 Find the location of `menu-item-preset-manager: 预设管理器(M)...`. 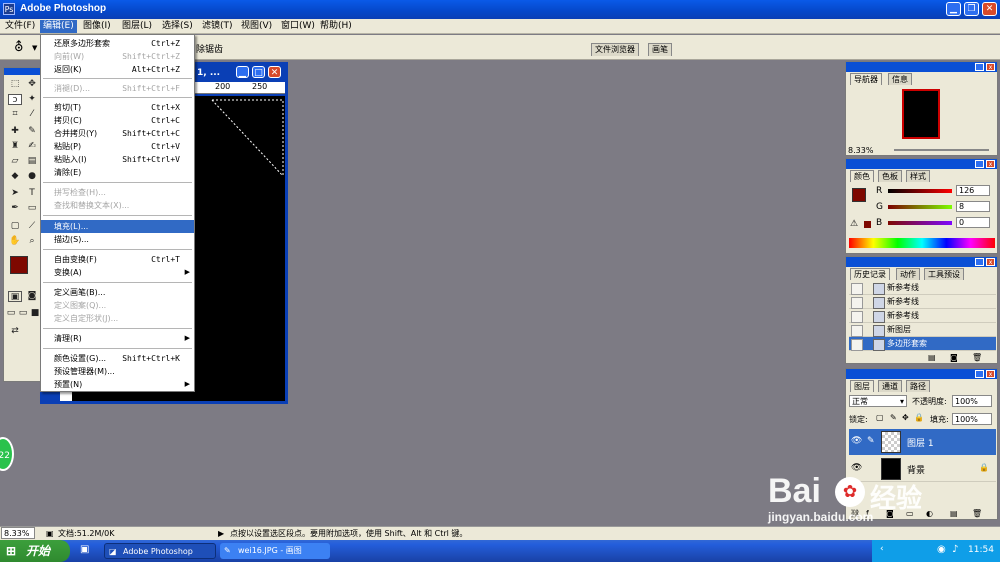

menu-item-preset-manager: 预设管理器(M)... is located at coordinates (117, 371).